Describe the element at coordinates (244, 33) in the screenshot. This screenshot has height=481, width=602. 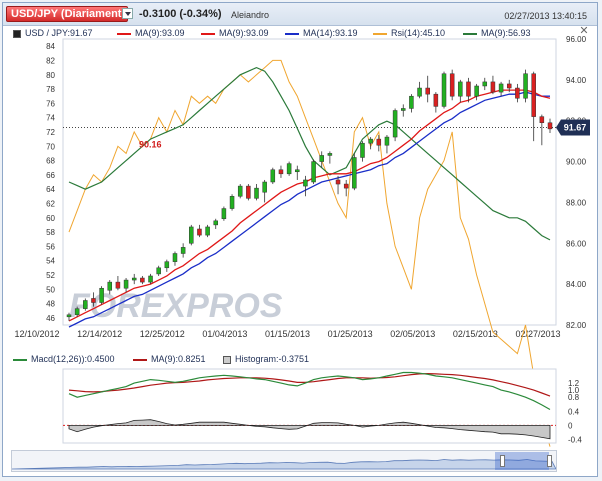
I see `legend-ma9-b-label: MA(9):93.09` at that location.